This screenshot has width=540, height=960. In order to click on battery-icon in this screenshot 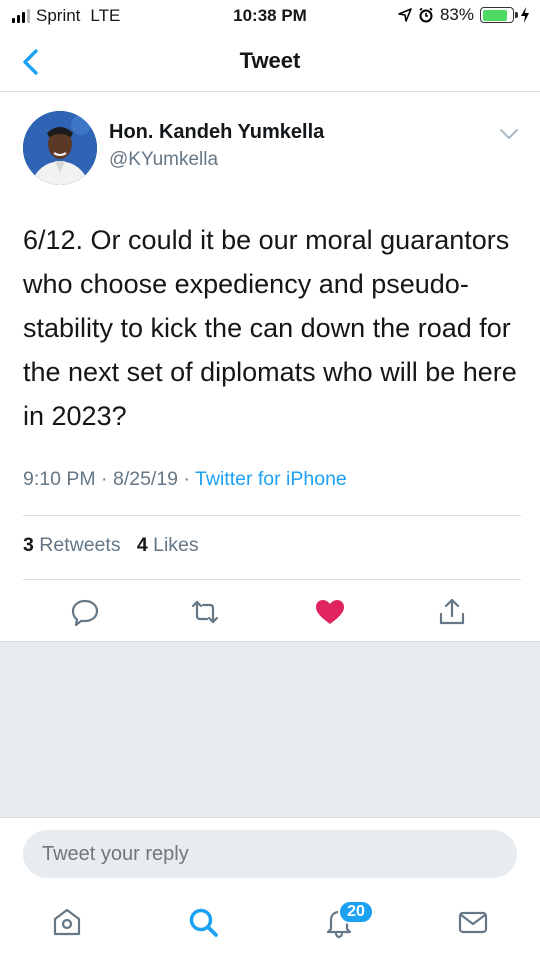, I will do `click(499, 15)`.